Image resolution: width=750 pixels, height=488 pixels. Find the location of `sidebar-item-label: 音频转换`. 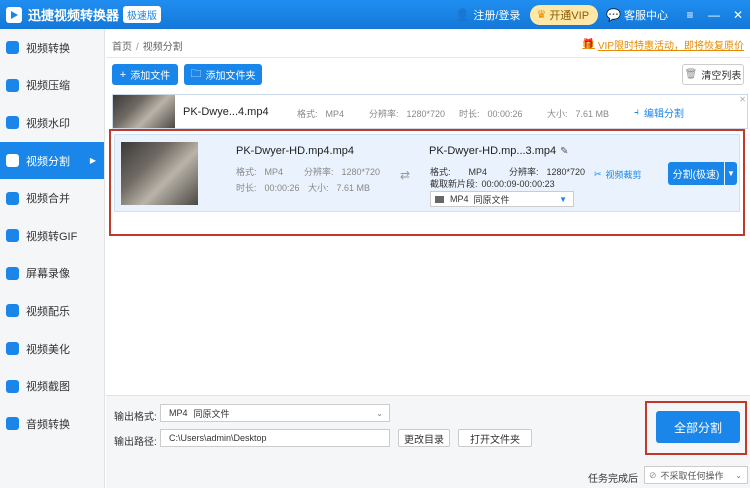

sidebar-item-label: 音频转换 is located at coordinates (48, 424).